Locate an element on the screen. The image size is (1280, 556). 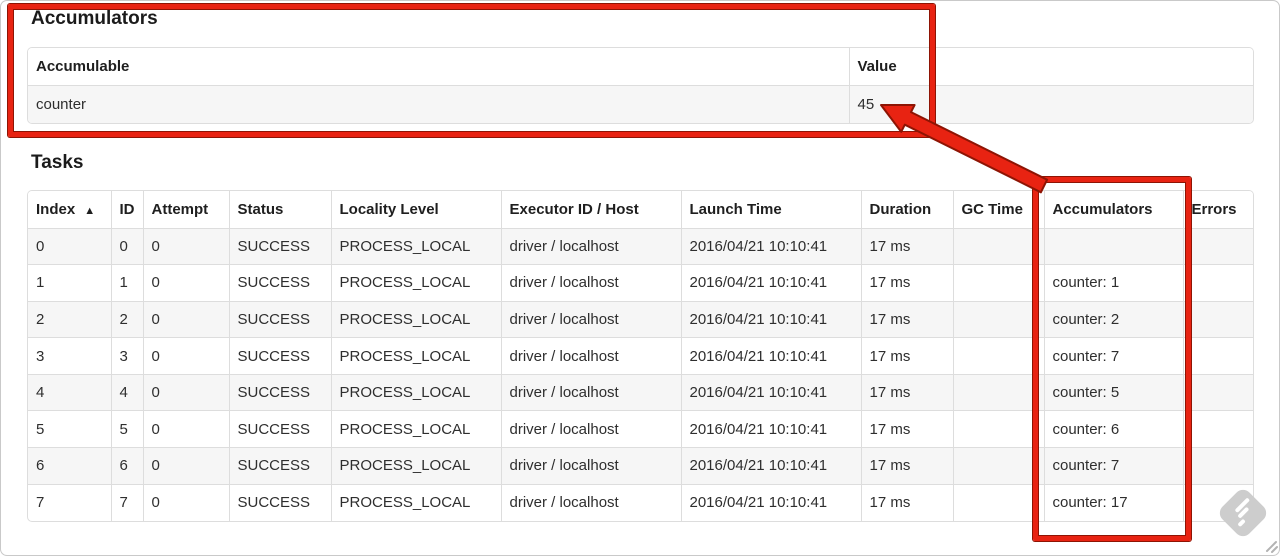
table-cell: counter: 2 is located at coordinates (1113, 319).